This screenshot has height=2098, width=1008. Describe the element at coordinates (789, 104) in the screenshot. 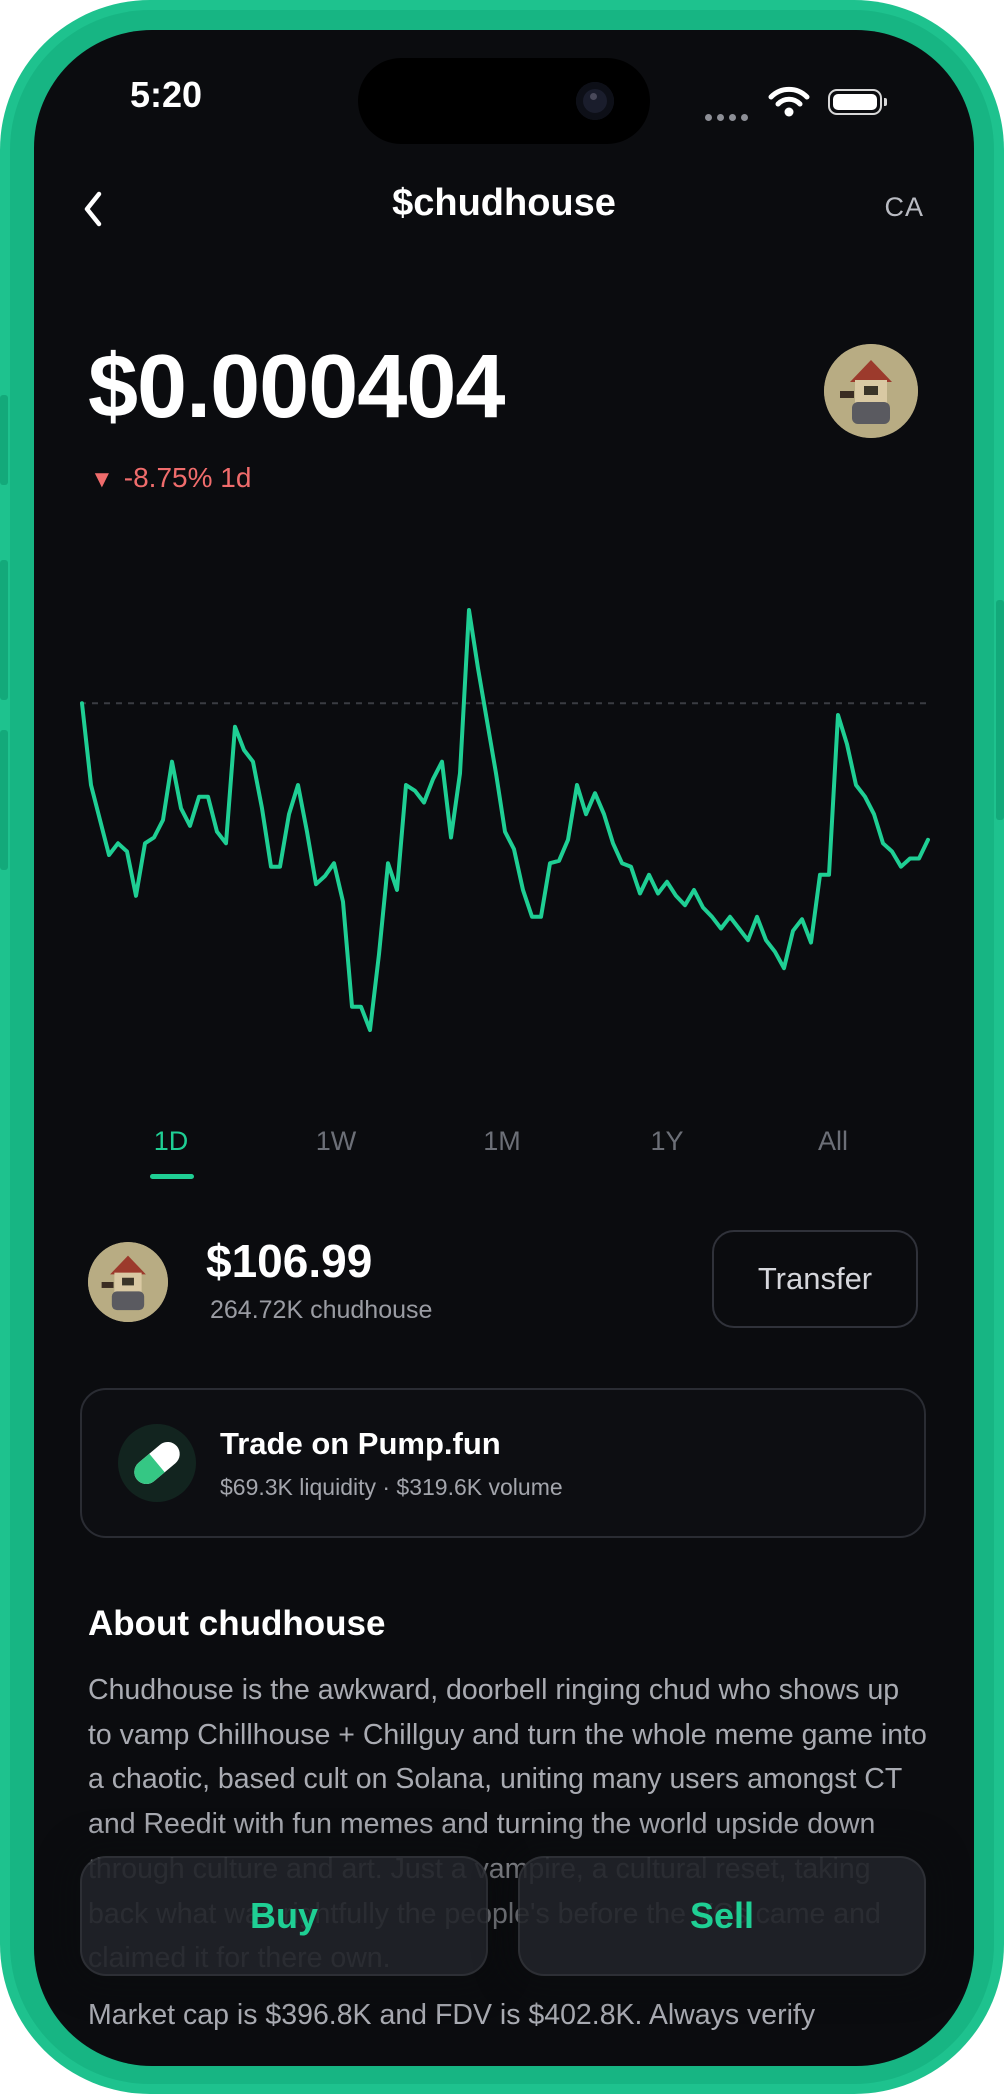

I see `wifi-icon` at that location.